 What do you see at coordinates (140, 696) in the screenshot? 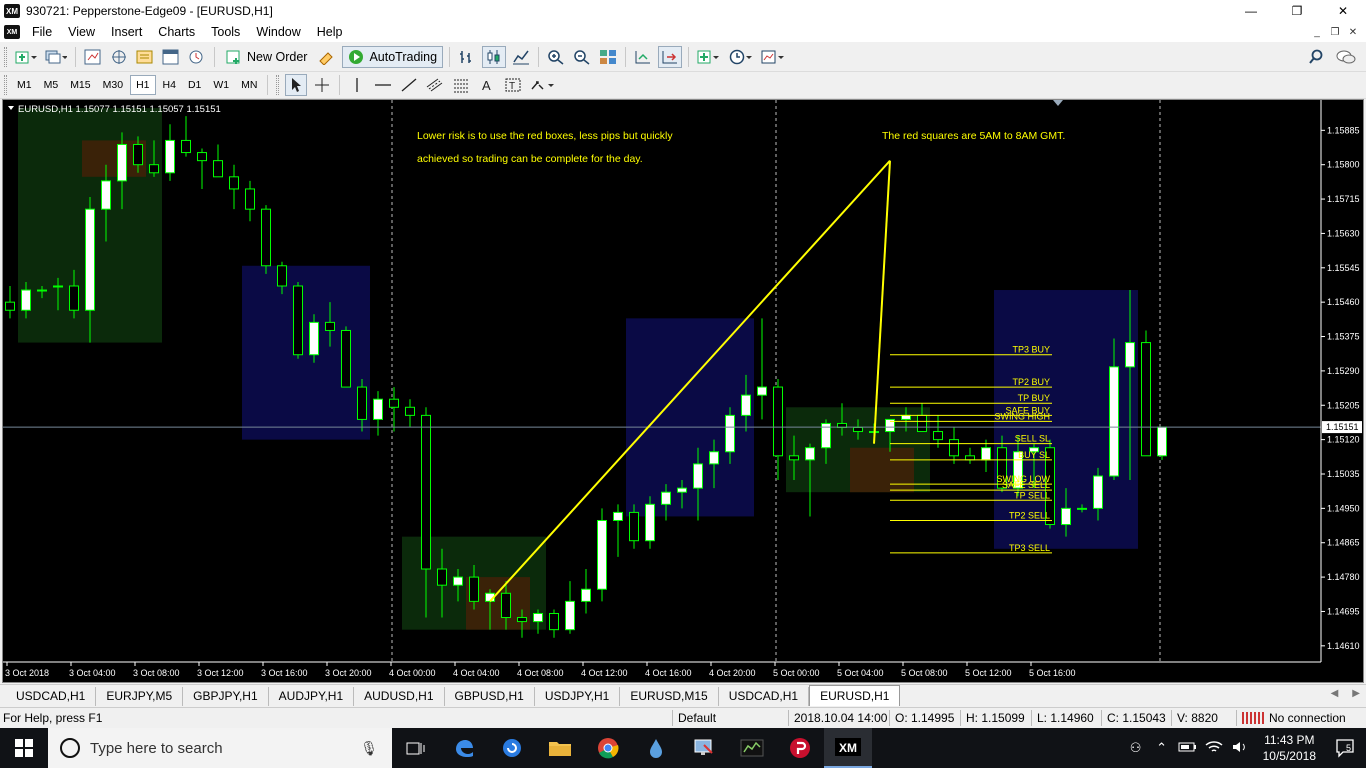
I see `tab-eurjpy-m5: EURJPY,M5` at bounding box center [140, 696].